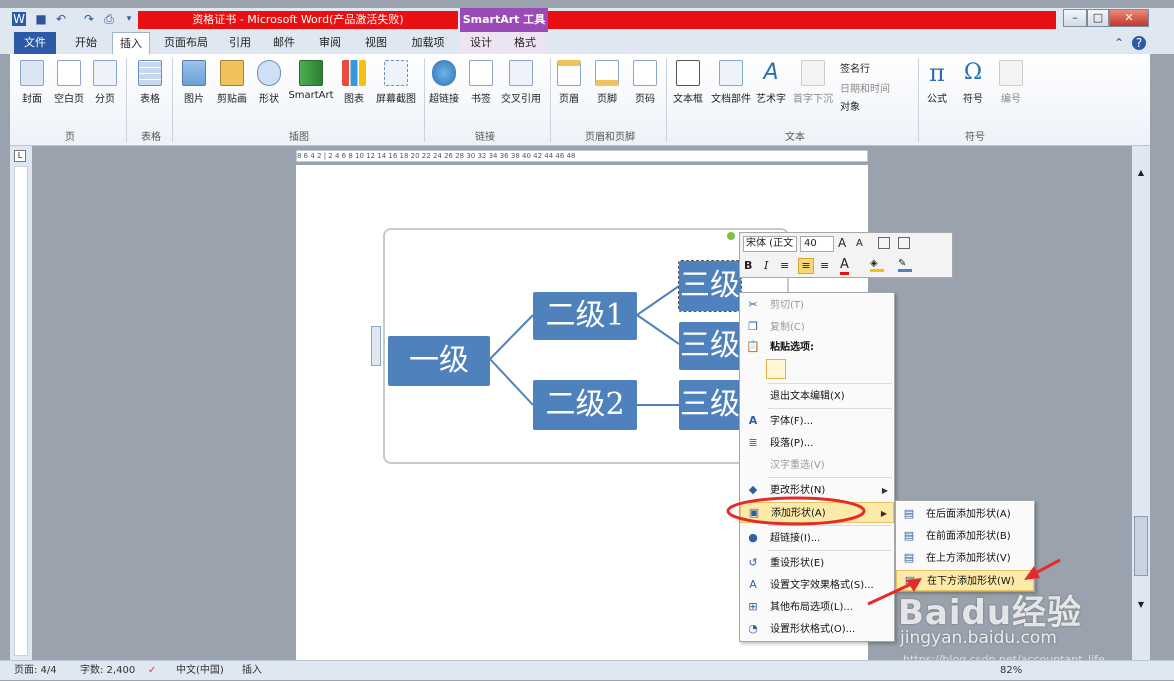 The width and height of the screenshot is (1174, 681). Describe the element at coordinates (990, 613) in the screenshot. I see `baidu-watermark-brand: Baidu经验` at that location.